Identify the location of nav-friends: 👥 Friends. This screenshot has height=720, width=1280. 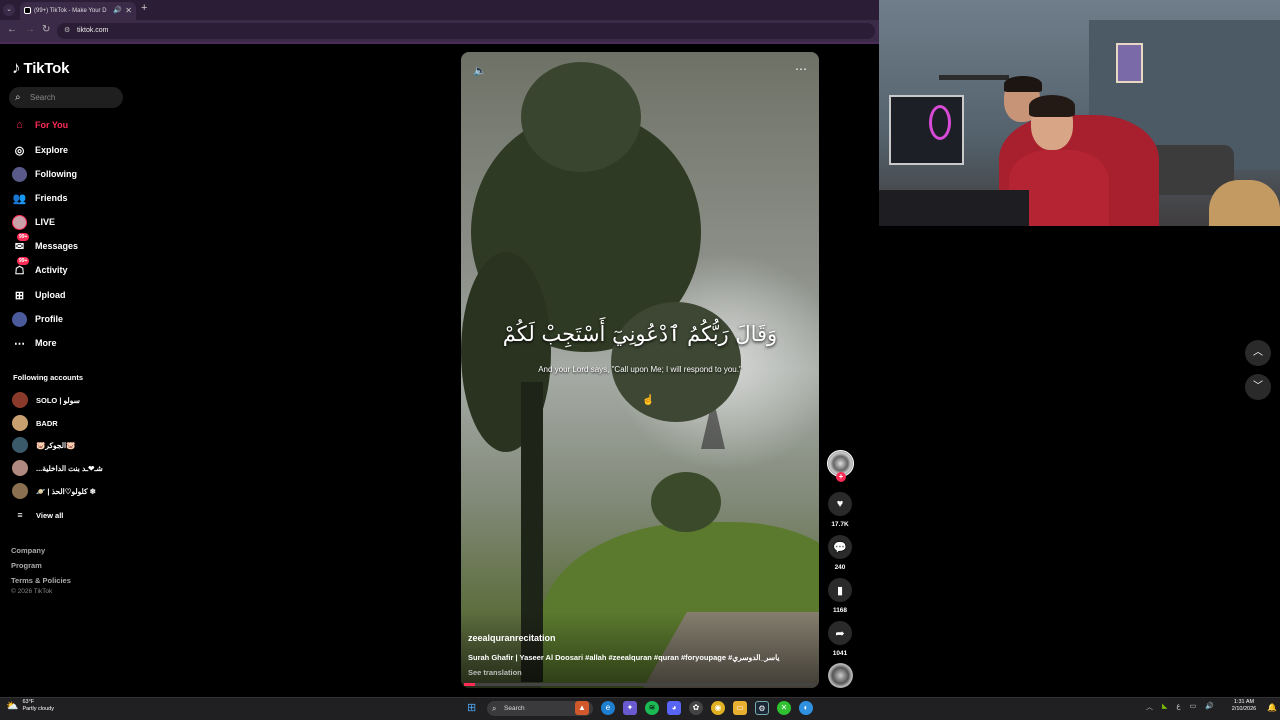
(40, 198).